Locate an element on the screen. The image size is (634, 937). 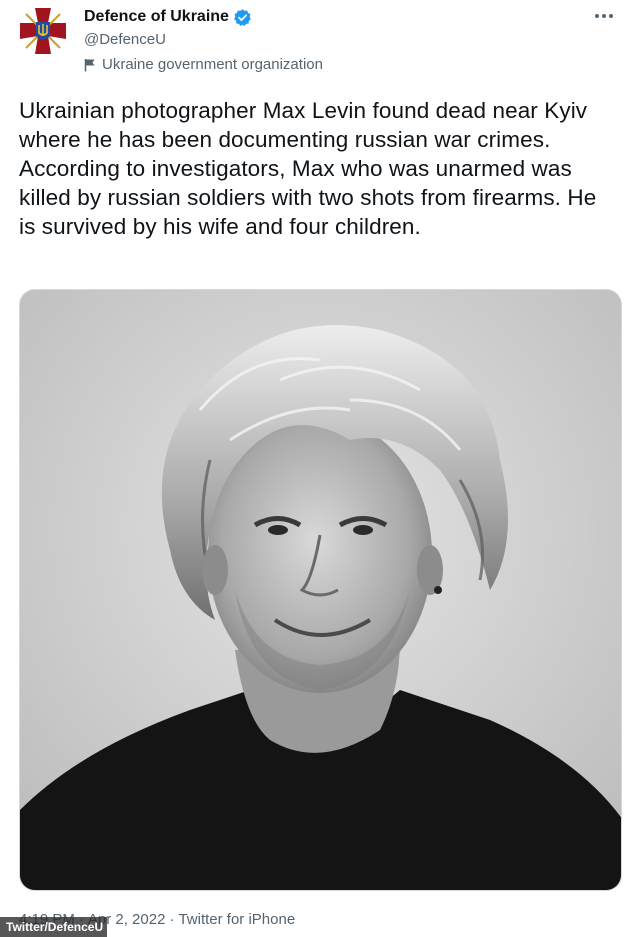
more-options-button is located at coordinates (604, 16).